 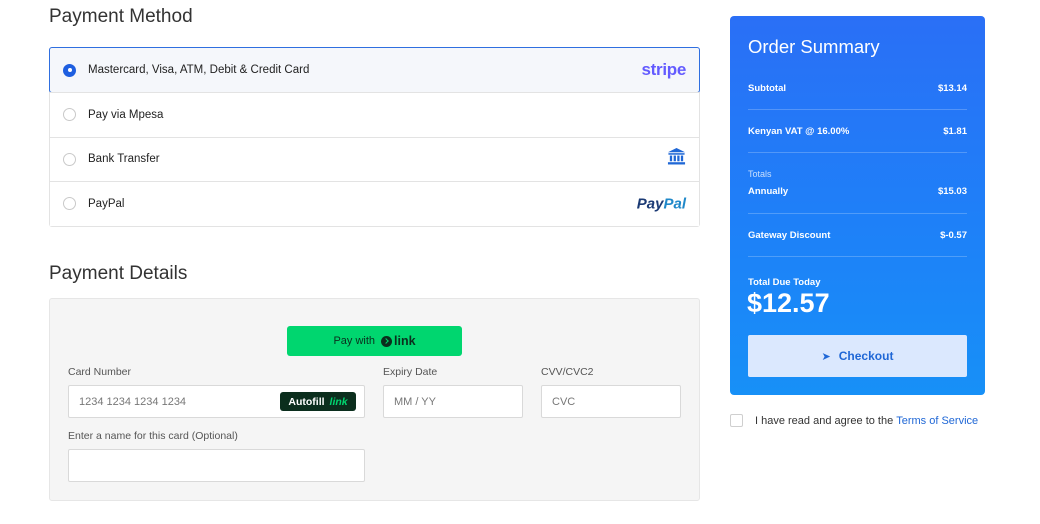 What do you see at coordinates (799, 131) in the screenshot?
I see `vat-label: Kenyan VAT @ 16.00%` at bounding box center [799, 131].